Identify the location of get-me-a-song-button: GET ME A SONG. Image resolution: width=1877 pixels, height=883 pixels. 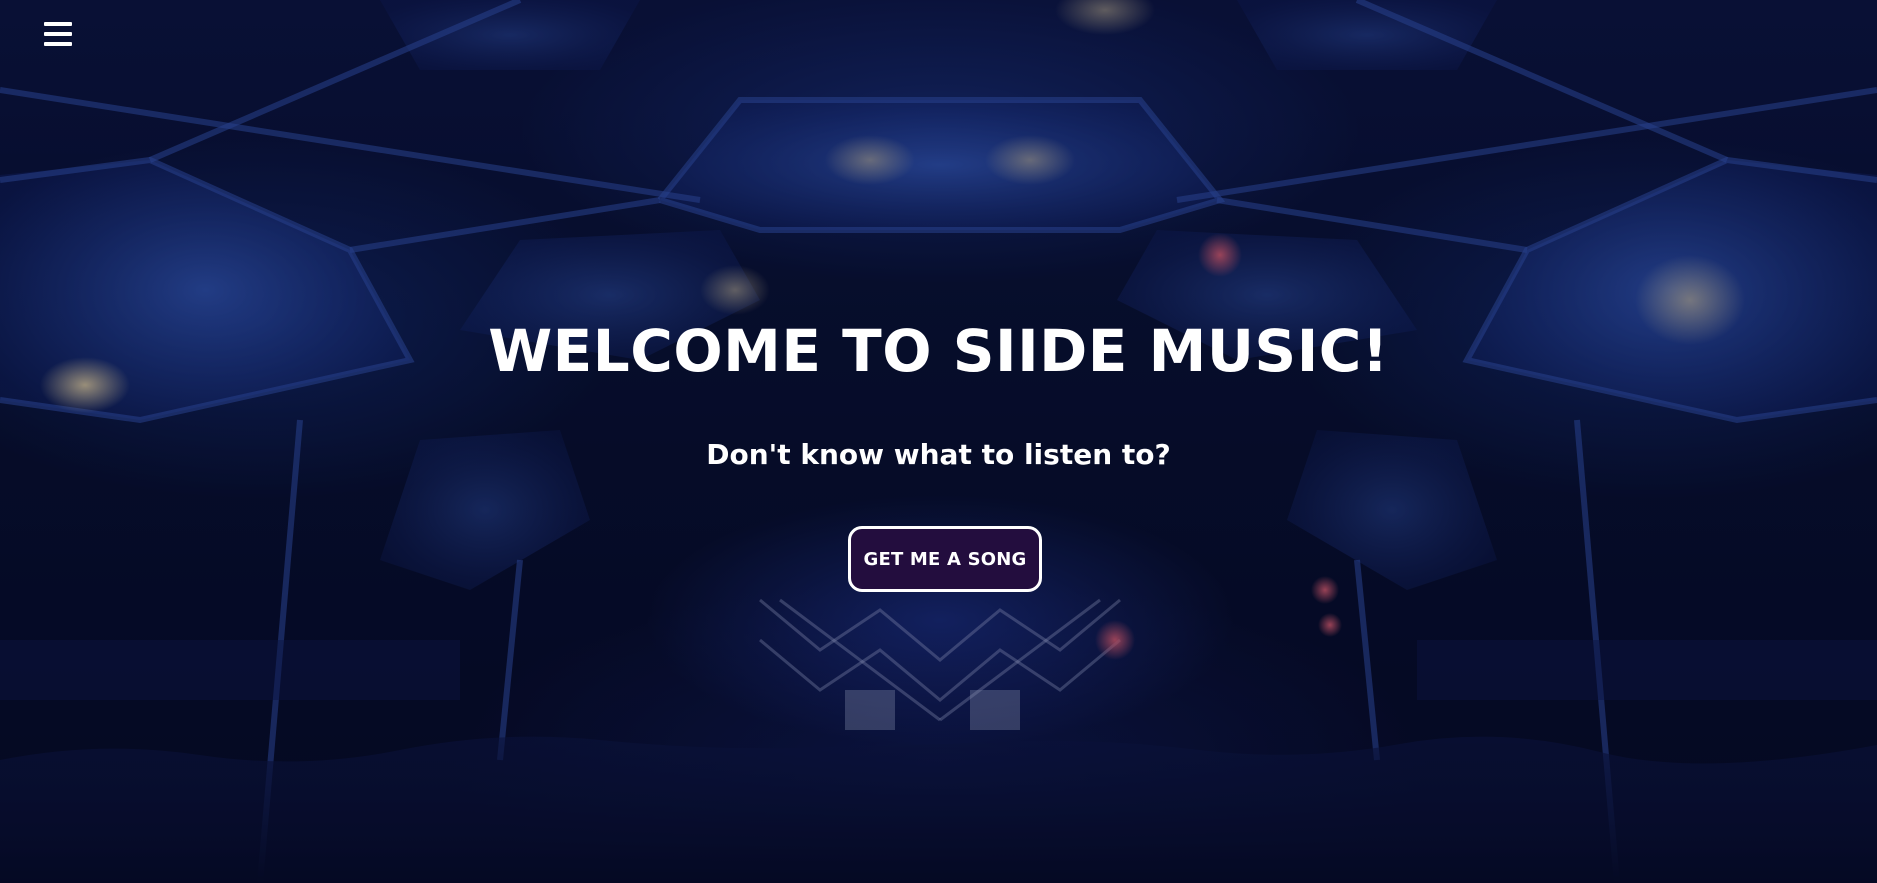
(945, 559).